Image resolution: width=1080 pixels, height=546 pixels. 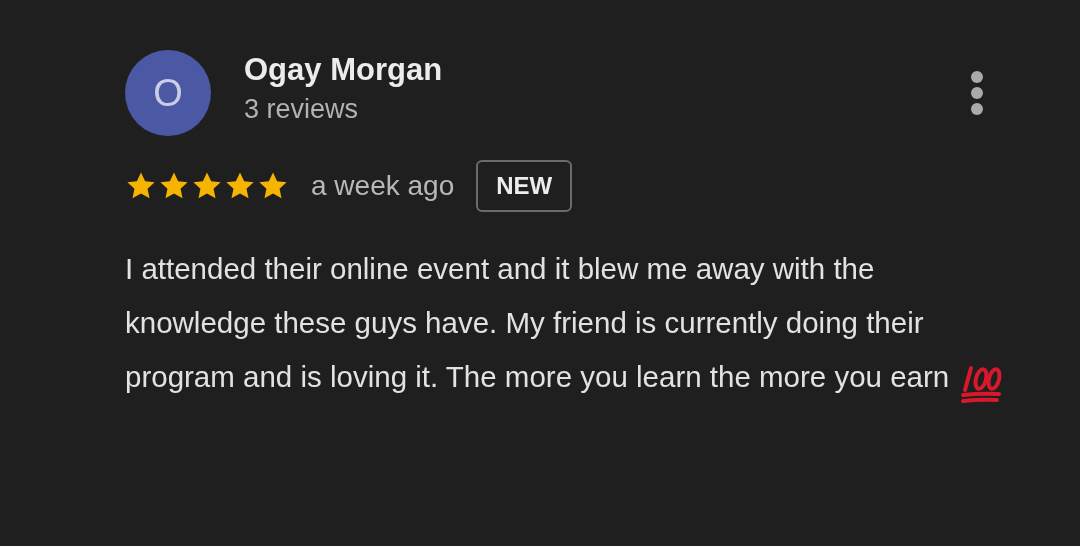 I want to click on review-time: a week ago, so click(x=383, y=186).